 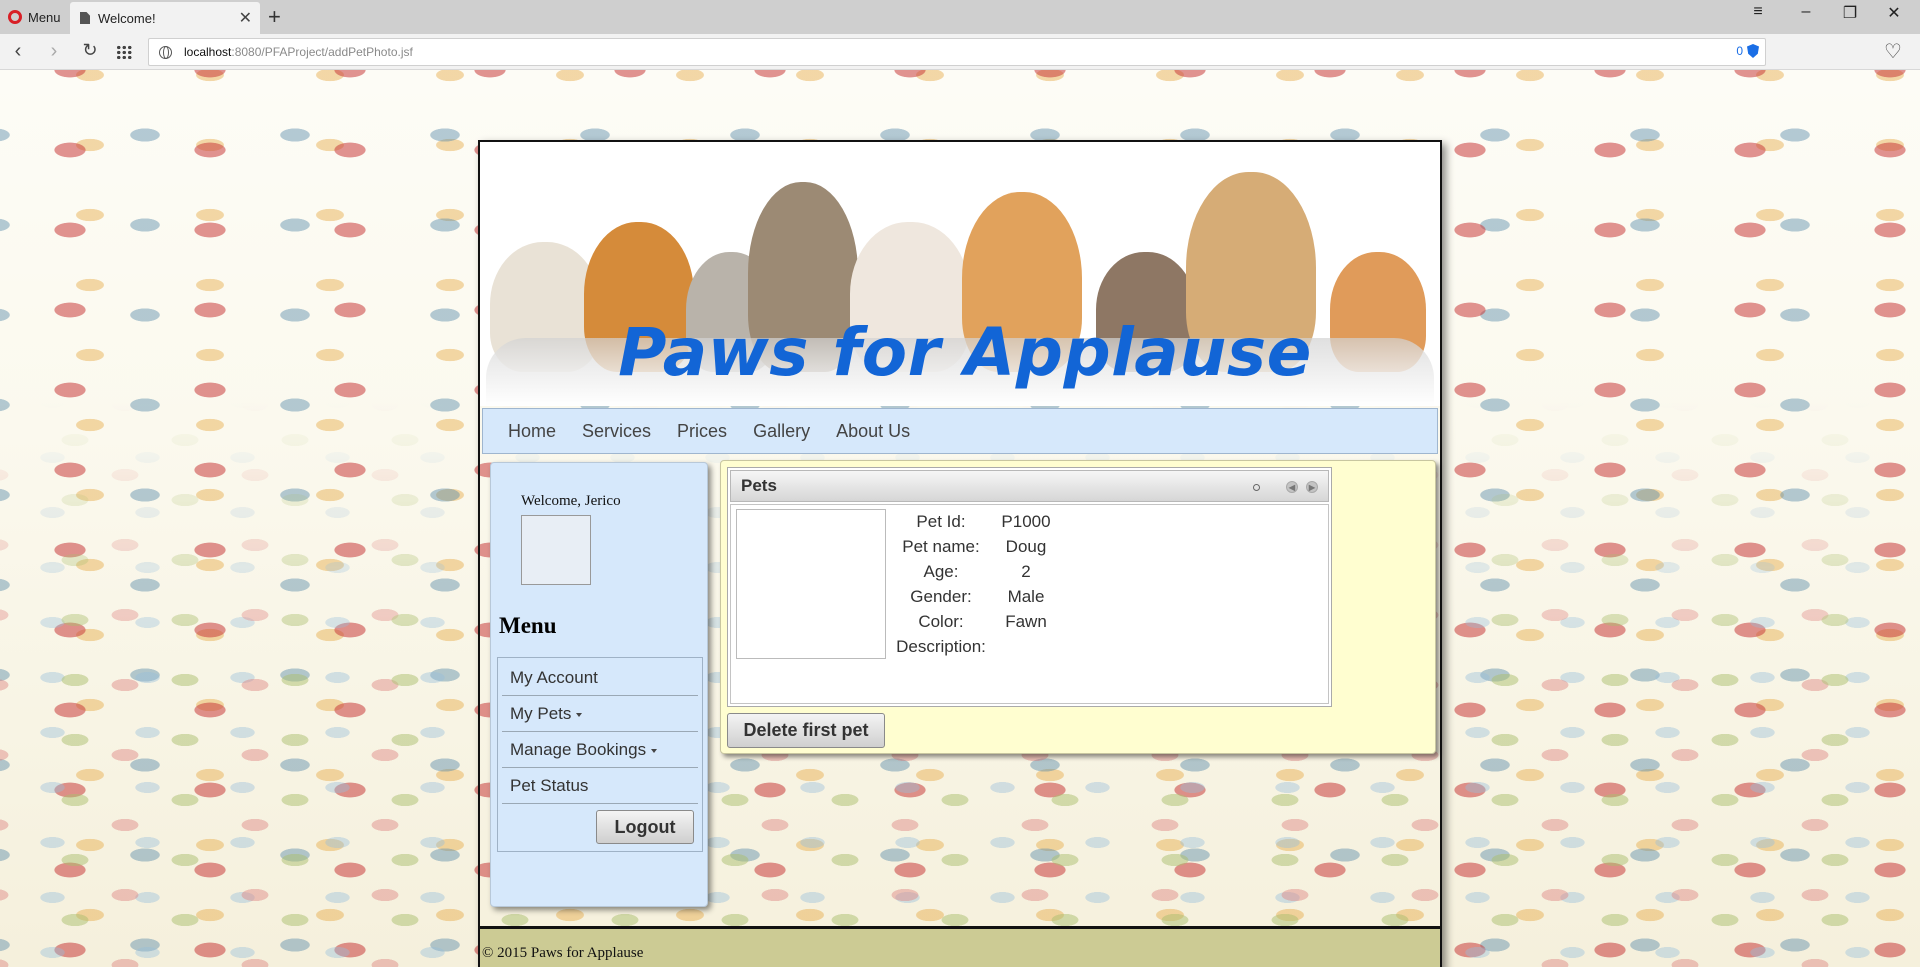 I want to click on pet-id-label: Pet Id:, so click(x=941, y=521).